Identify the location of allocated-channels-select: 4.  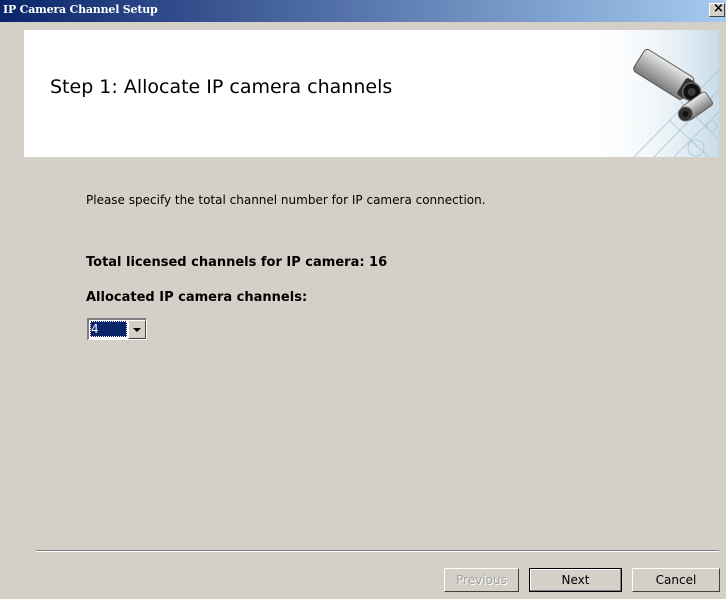
(117, 329).